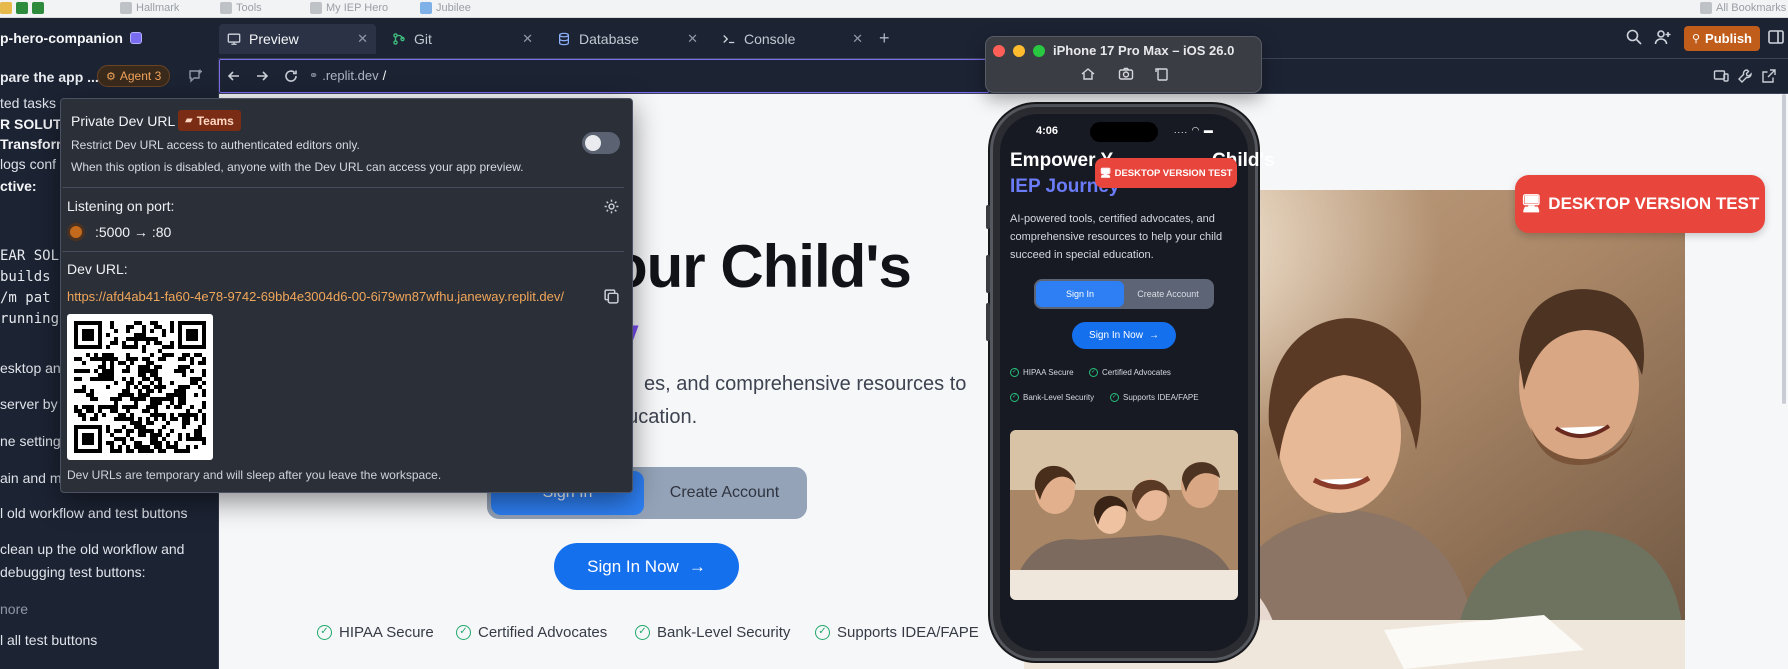  Describe the element at coordinates (1168, 294) in the screenshot. I see `phone-create-account-tab: Create Account` at that location.